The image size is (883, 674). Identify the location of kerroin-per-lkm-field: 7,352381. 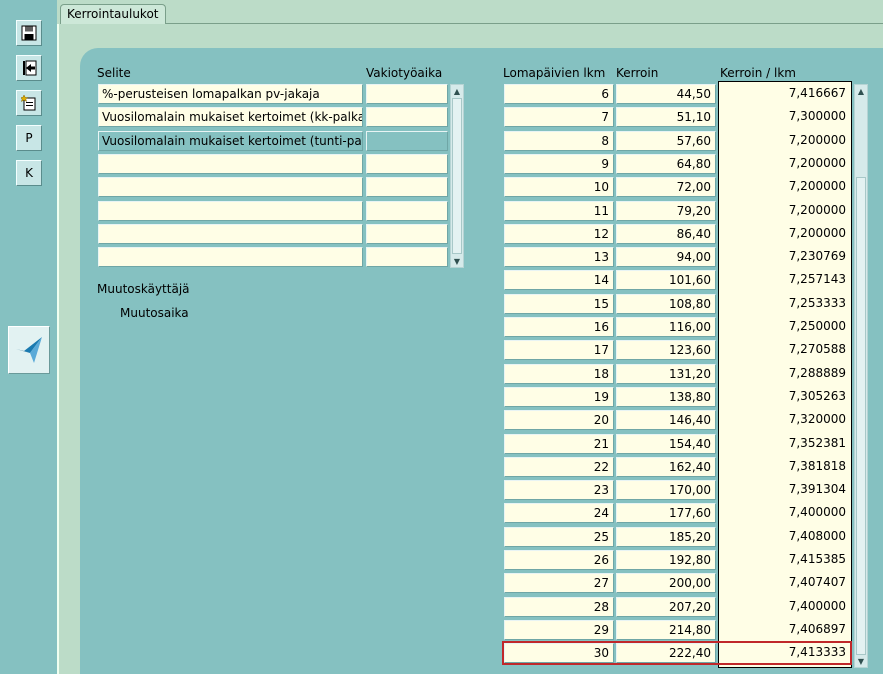
(785, 444).